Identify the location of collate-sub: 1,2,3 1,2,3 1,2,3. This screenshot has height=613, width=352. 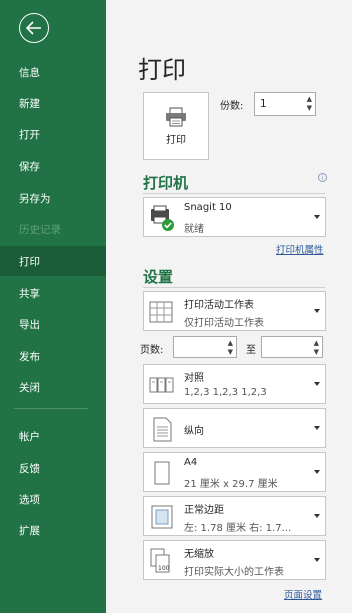
(225, 392).